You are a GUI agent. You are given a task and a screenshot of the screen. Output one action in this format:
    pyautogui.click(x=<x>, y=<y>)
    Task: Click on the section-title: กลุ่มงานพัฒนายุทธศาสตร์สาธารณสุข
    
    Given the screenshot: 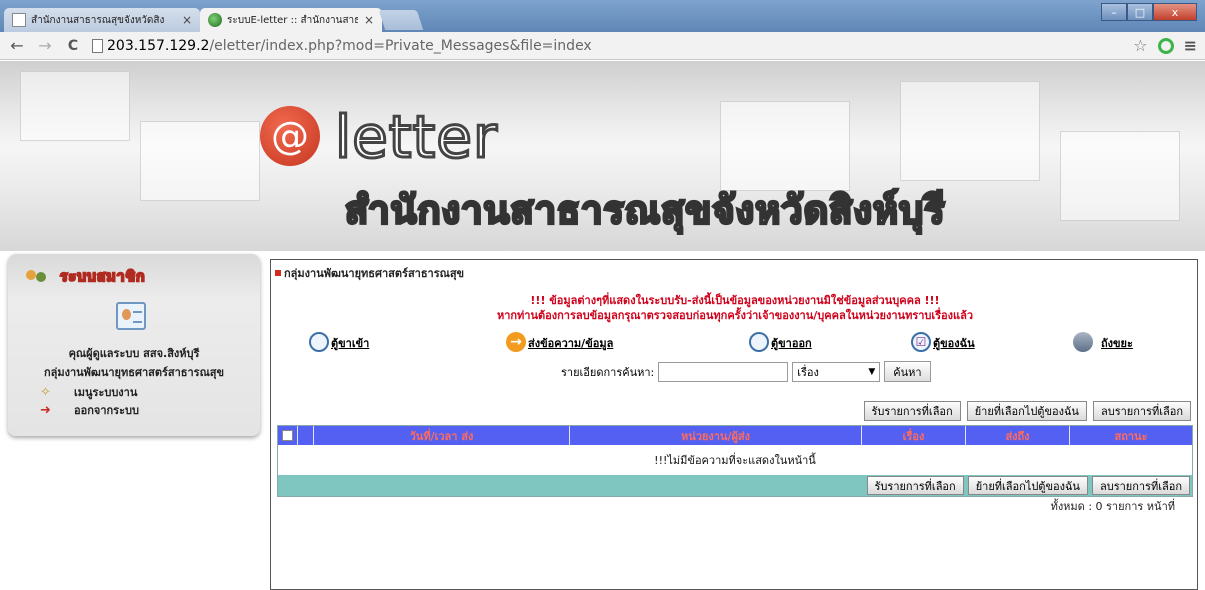 What is the action you would take?
    pyautogui.click(x=369, y=273)
    